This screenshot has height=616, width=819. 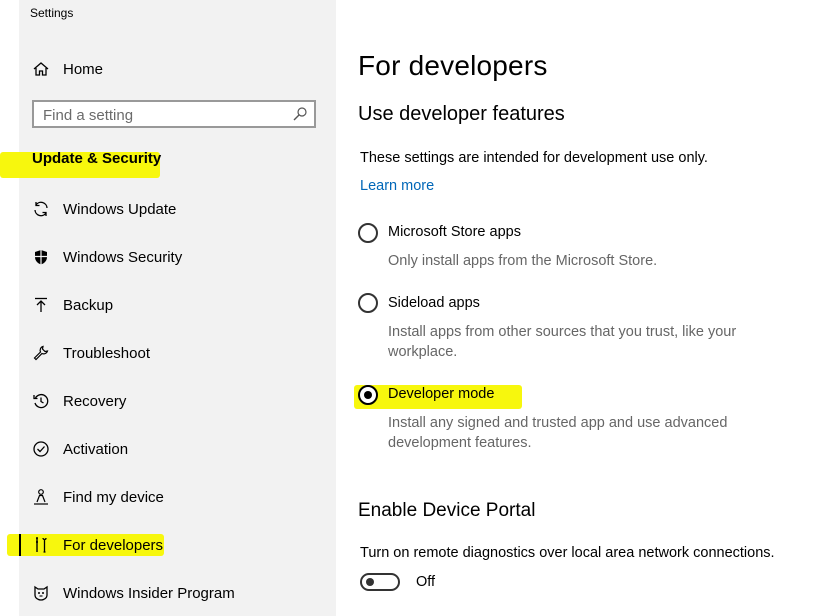 I want to click on radio-developer-mode, so click(x=368, y=395).